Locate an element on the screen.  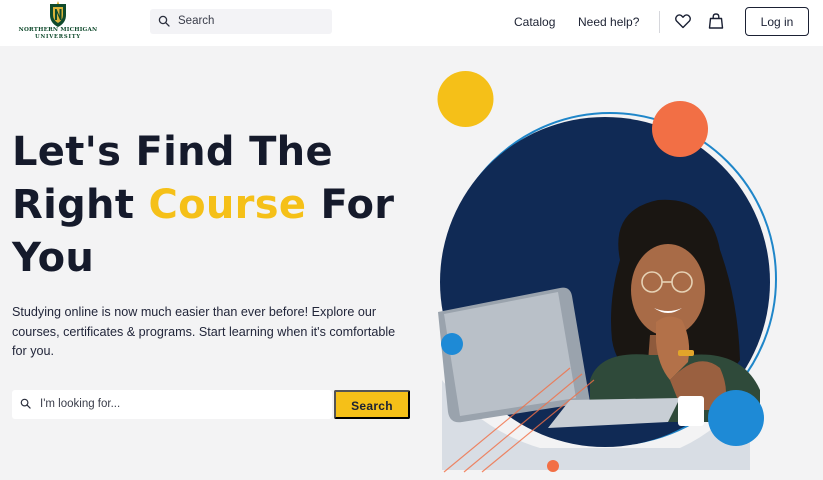
nav-link-catalog: Catalog is located at coordinates (534, 22).